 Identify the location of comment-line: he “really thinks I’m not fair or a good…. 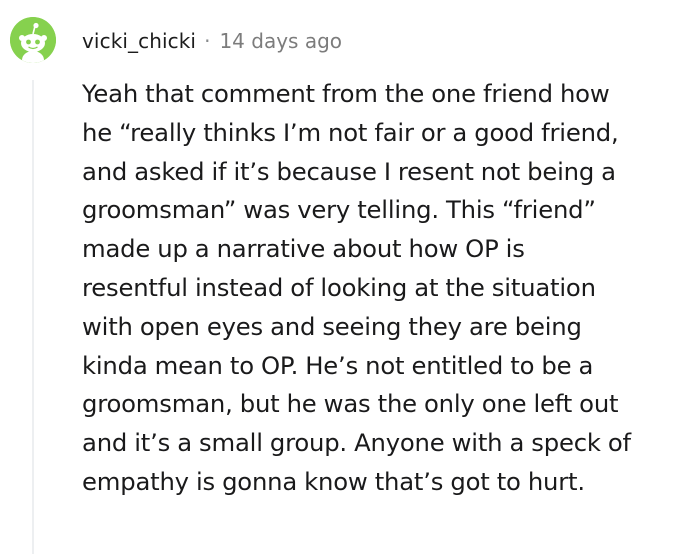
(350, 132).